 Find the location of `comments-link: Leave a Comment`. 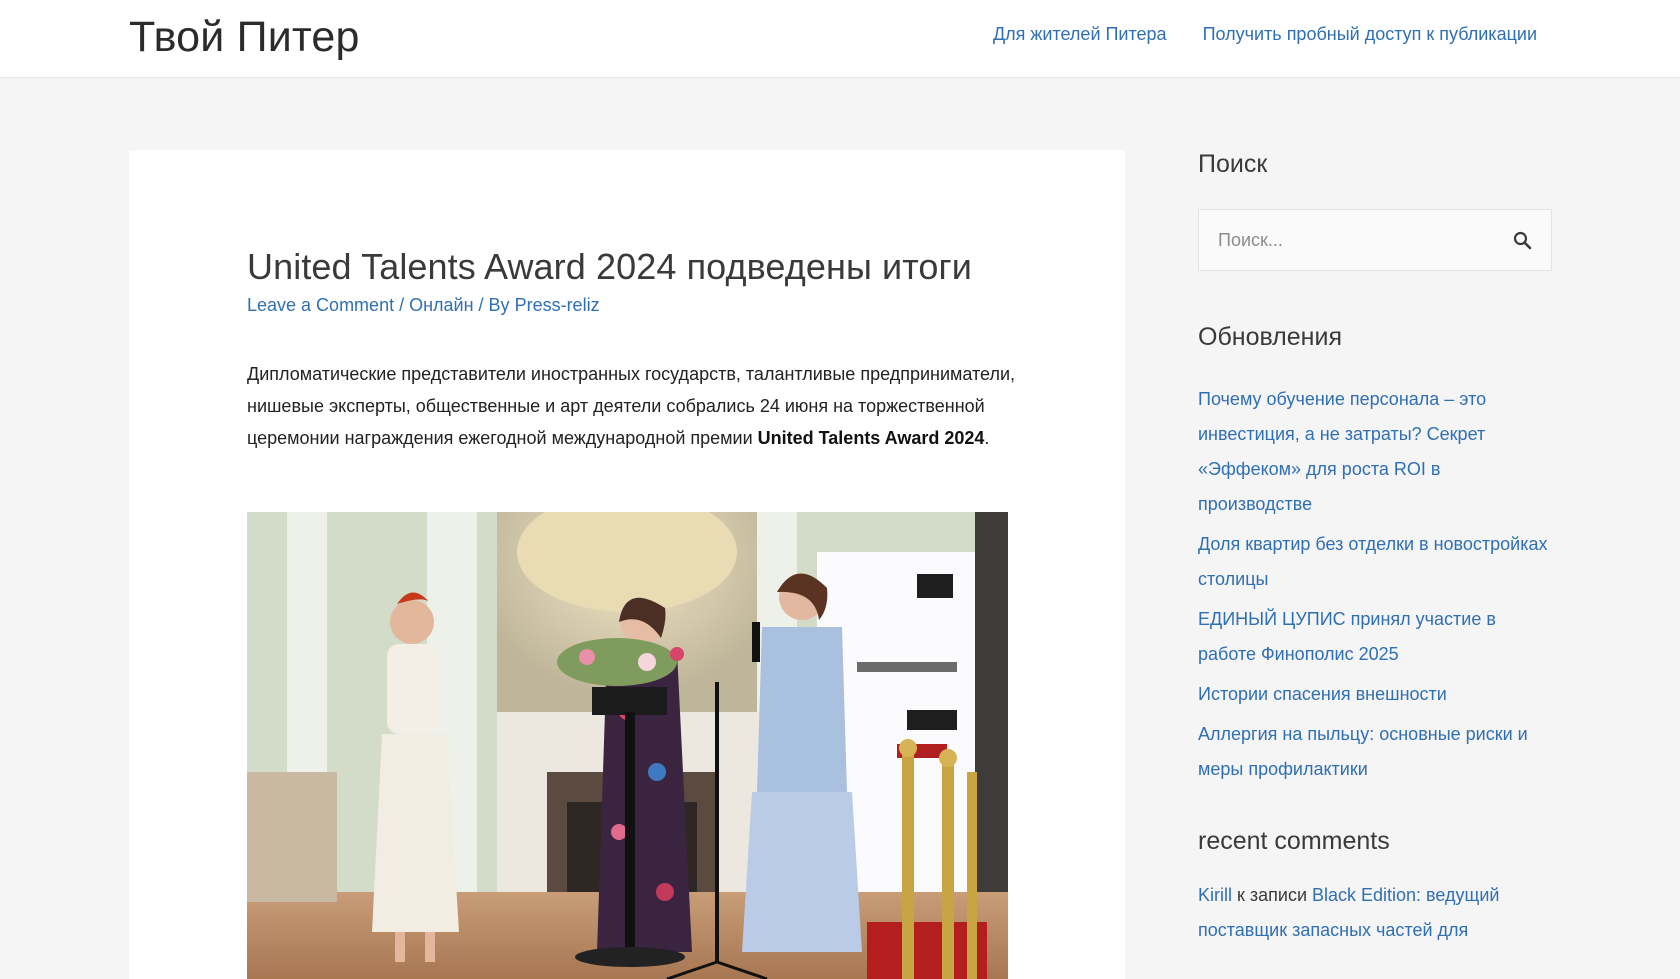

comments-link: Leave a Comment is located at coordinates (320, 305).